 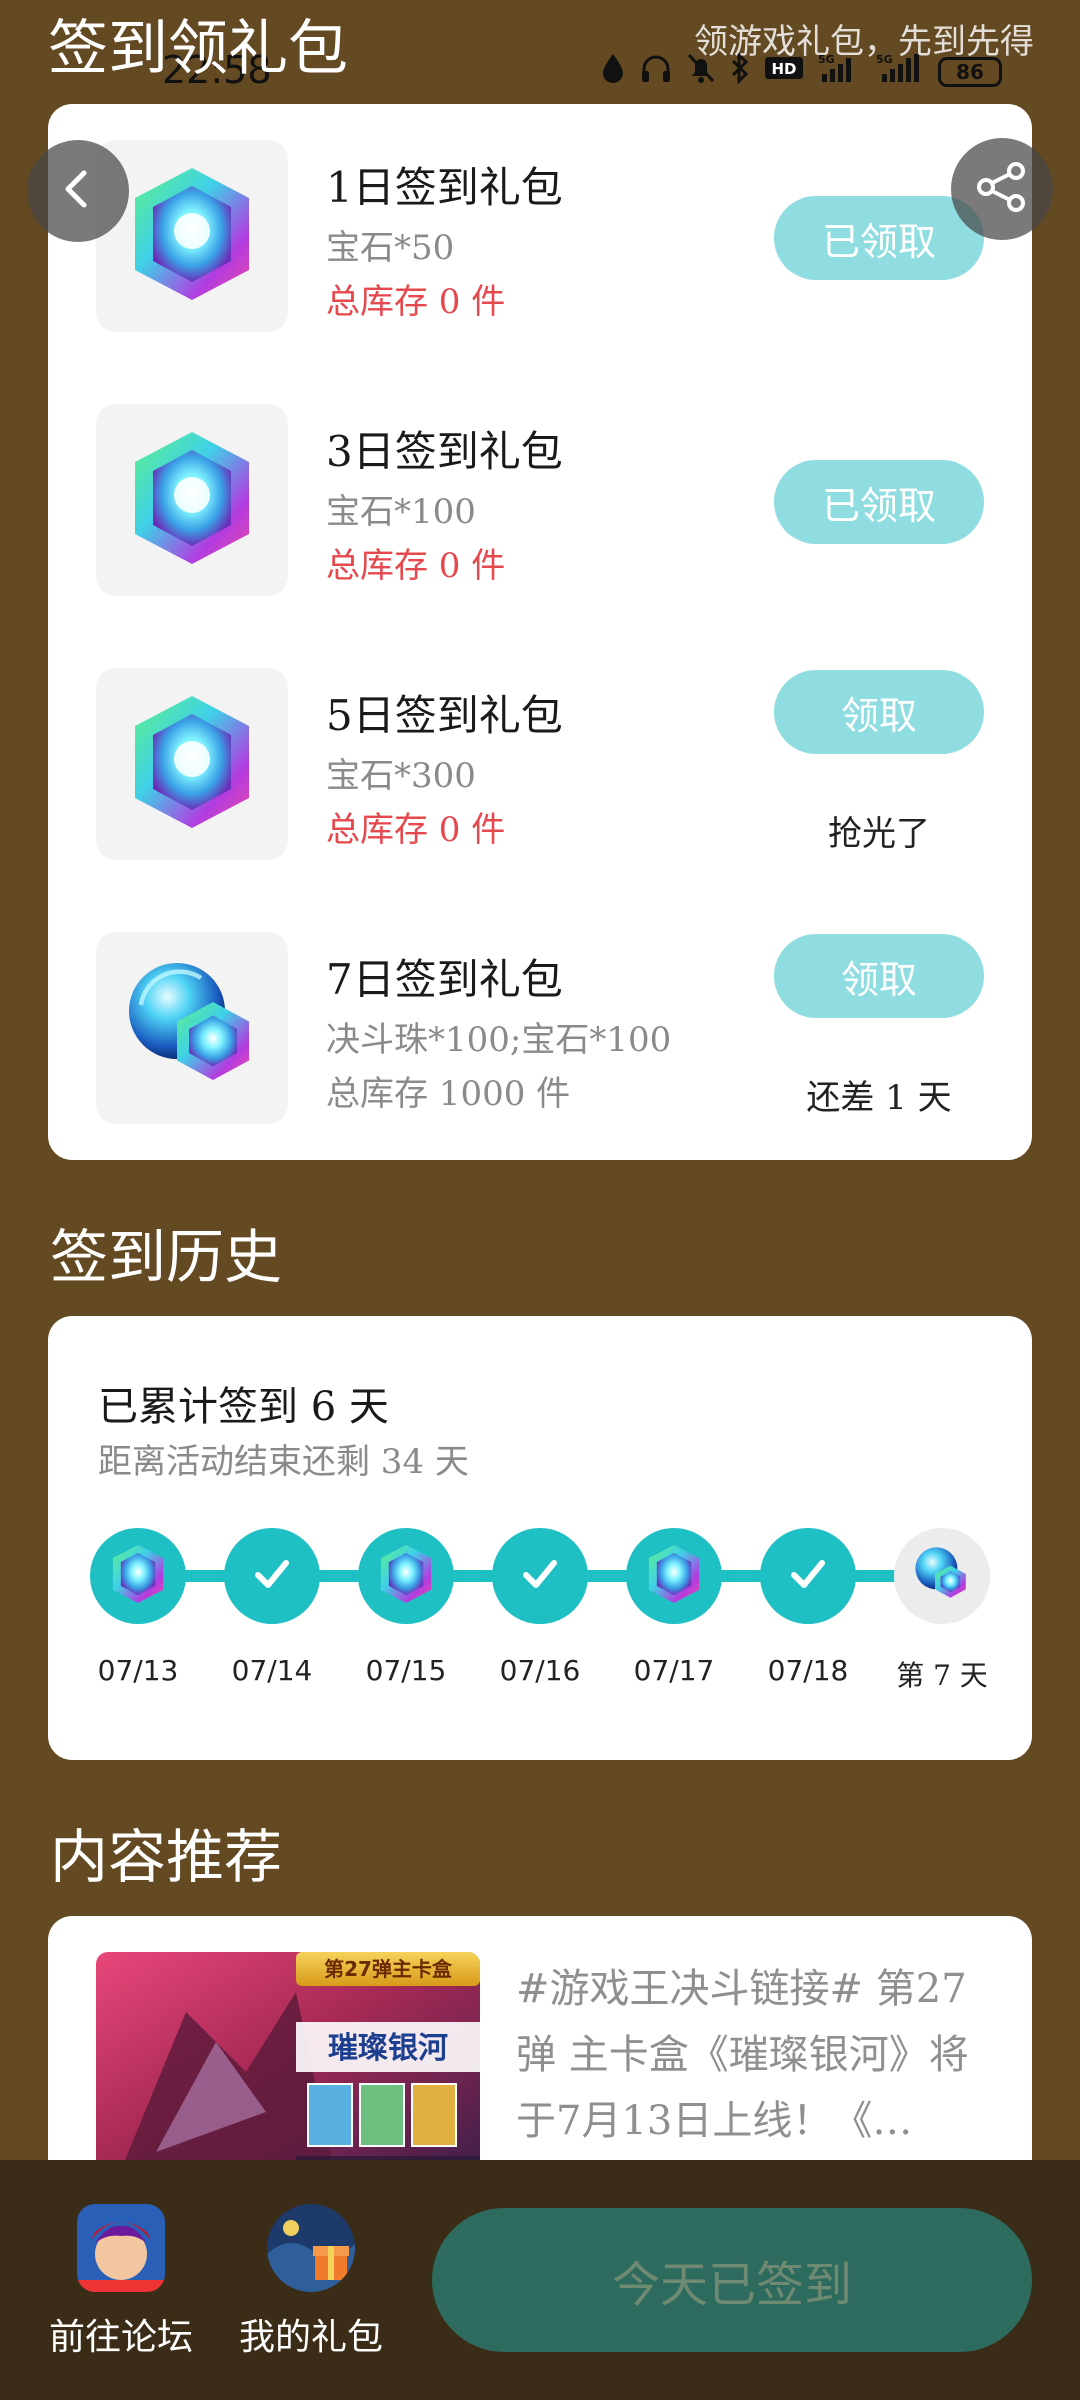 I want to click on gift-box-icon, so click(x=311, y=2248).